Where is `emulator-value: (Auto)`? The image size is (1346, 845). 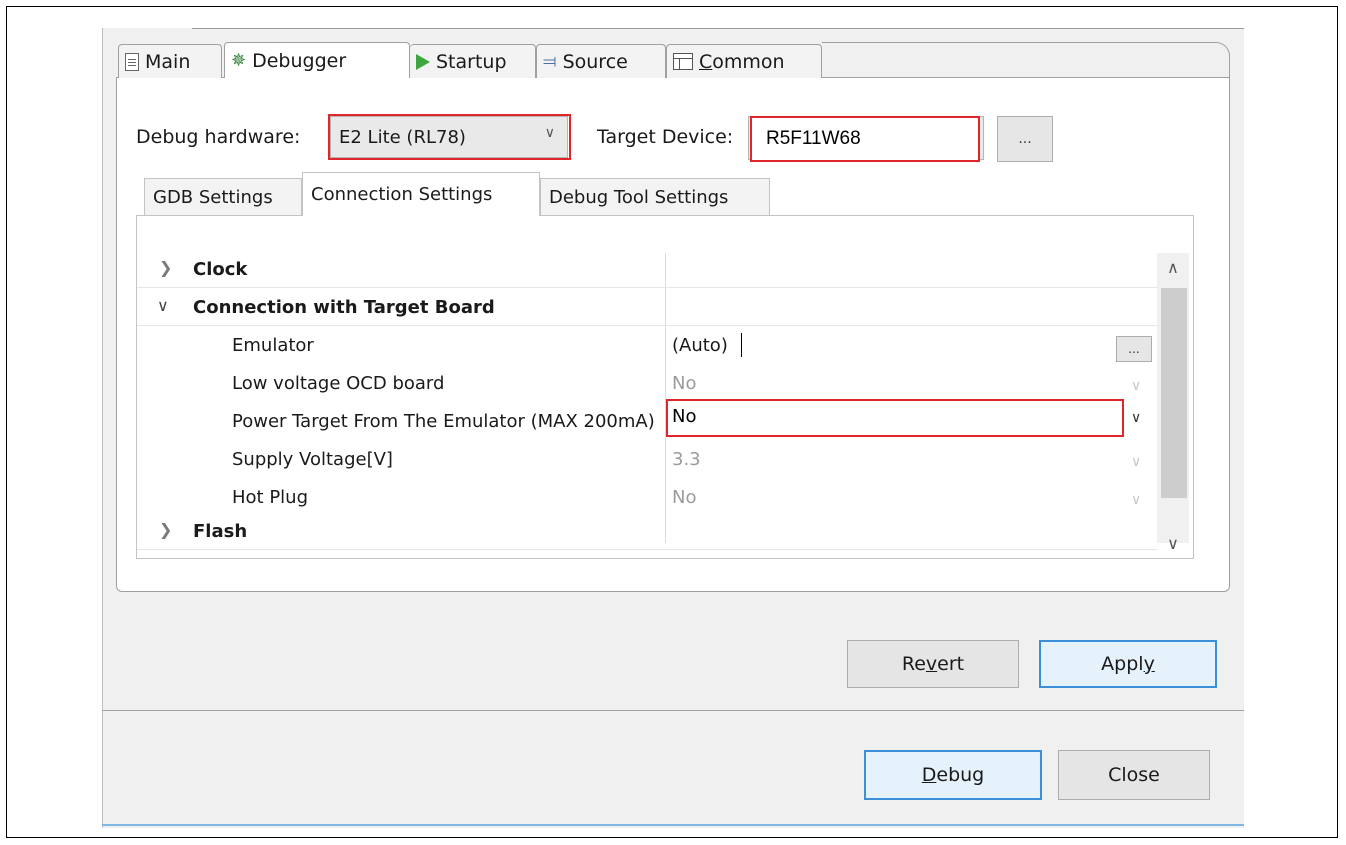 emulator-value: (Auto) is located at coordinates (700, 345).